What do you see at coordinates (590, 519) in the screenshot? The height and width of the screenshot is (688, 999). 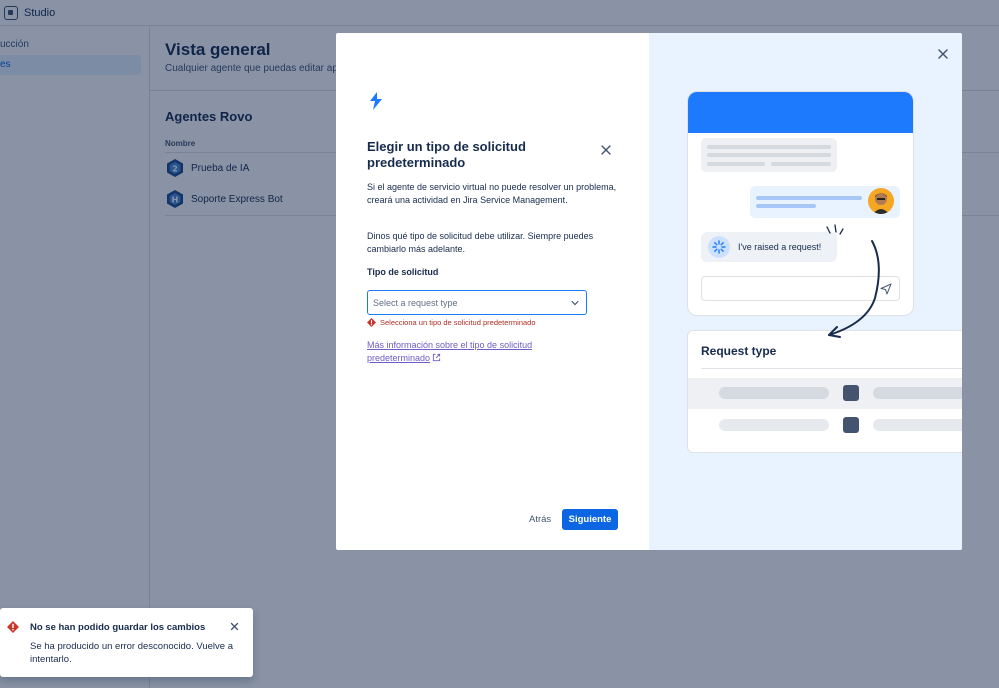 I see `next-button: Siguiente` at bounding box center [590, 519].